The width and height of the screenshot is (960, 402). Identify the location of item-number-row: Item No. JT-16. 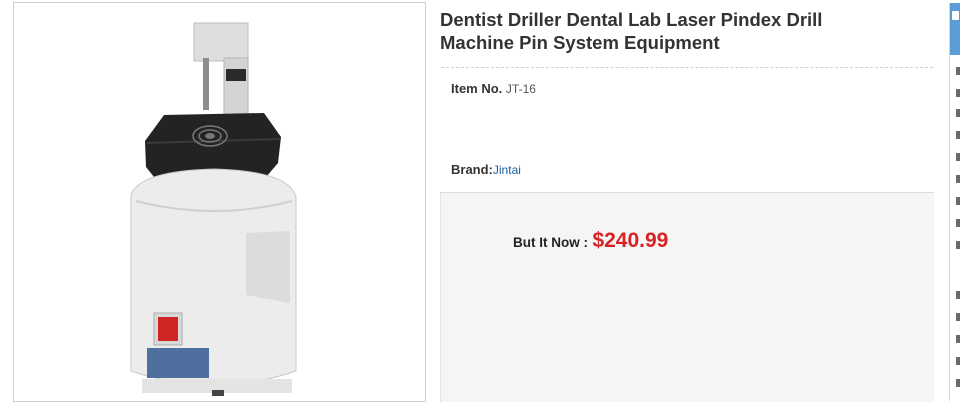
(493, 88).